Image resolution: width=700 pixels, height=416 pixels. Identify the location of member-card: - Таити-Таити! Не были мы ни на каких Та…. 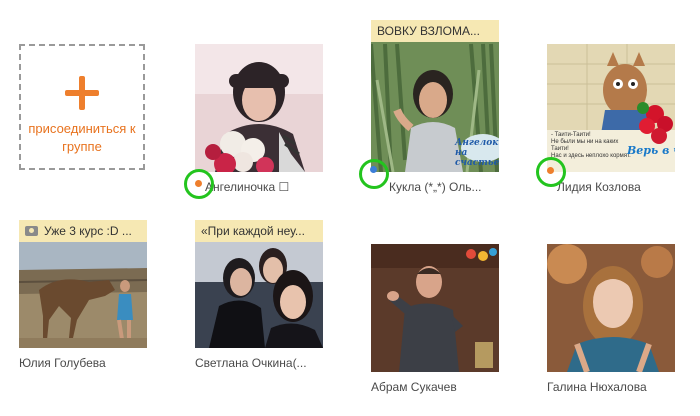
(611, 119).